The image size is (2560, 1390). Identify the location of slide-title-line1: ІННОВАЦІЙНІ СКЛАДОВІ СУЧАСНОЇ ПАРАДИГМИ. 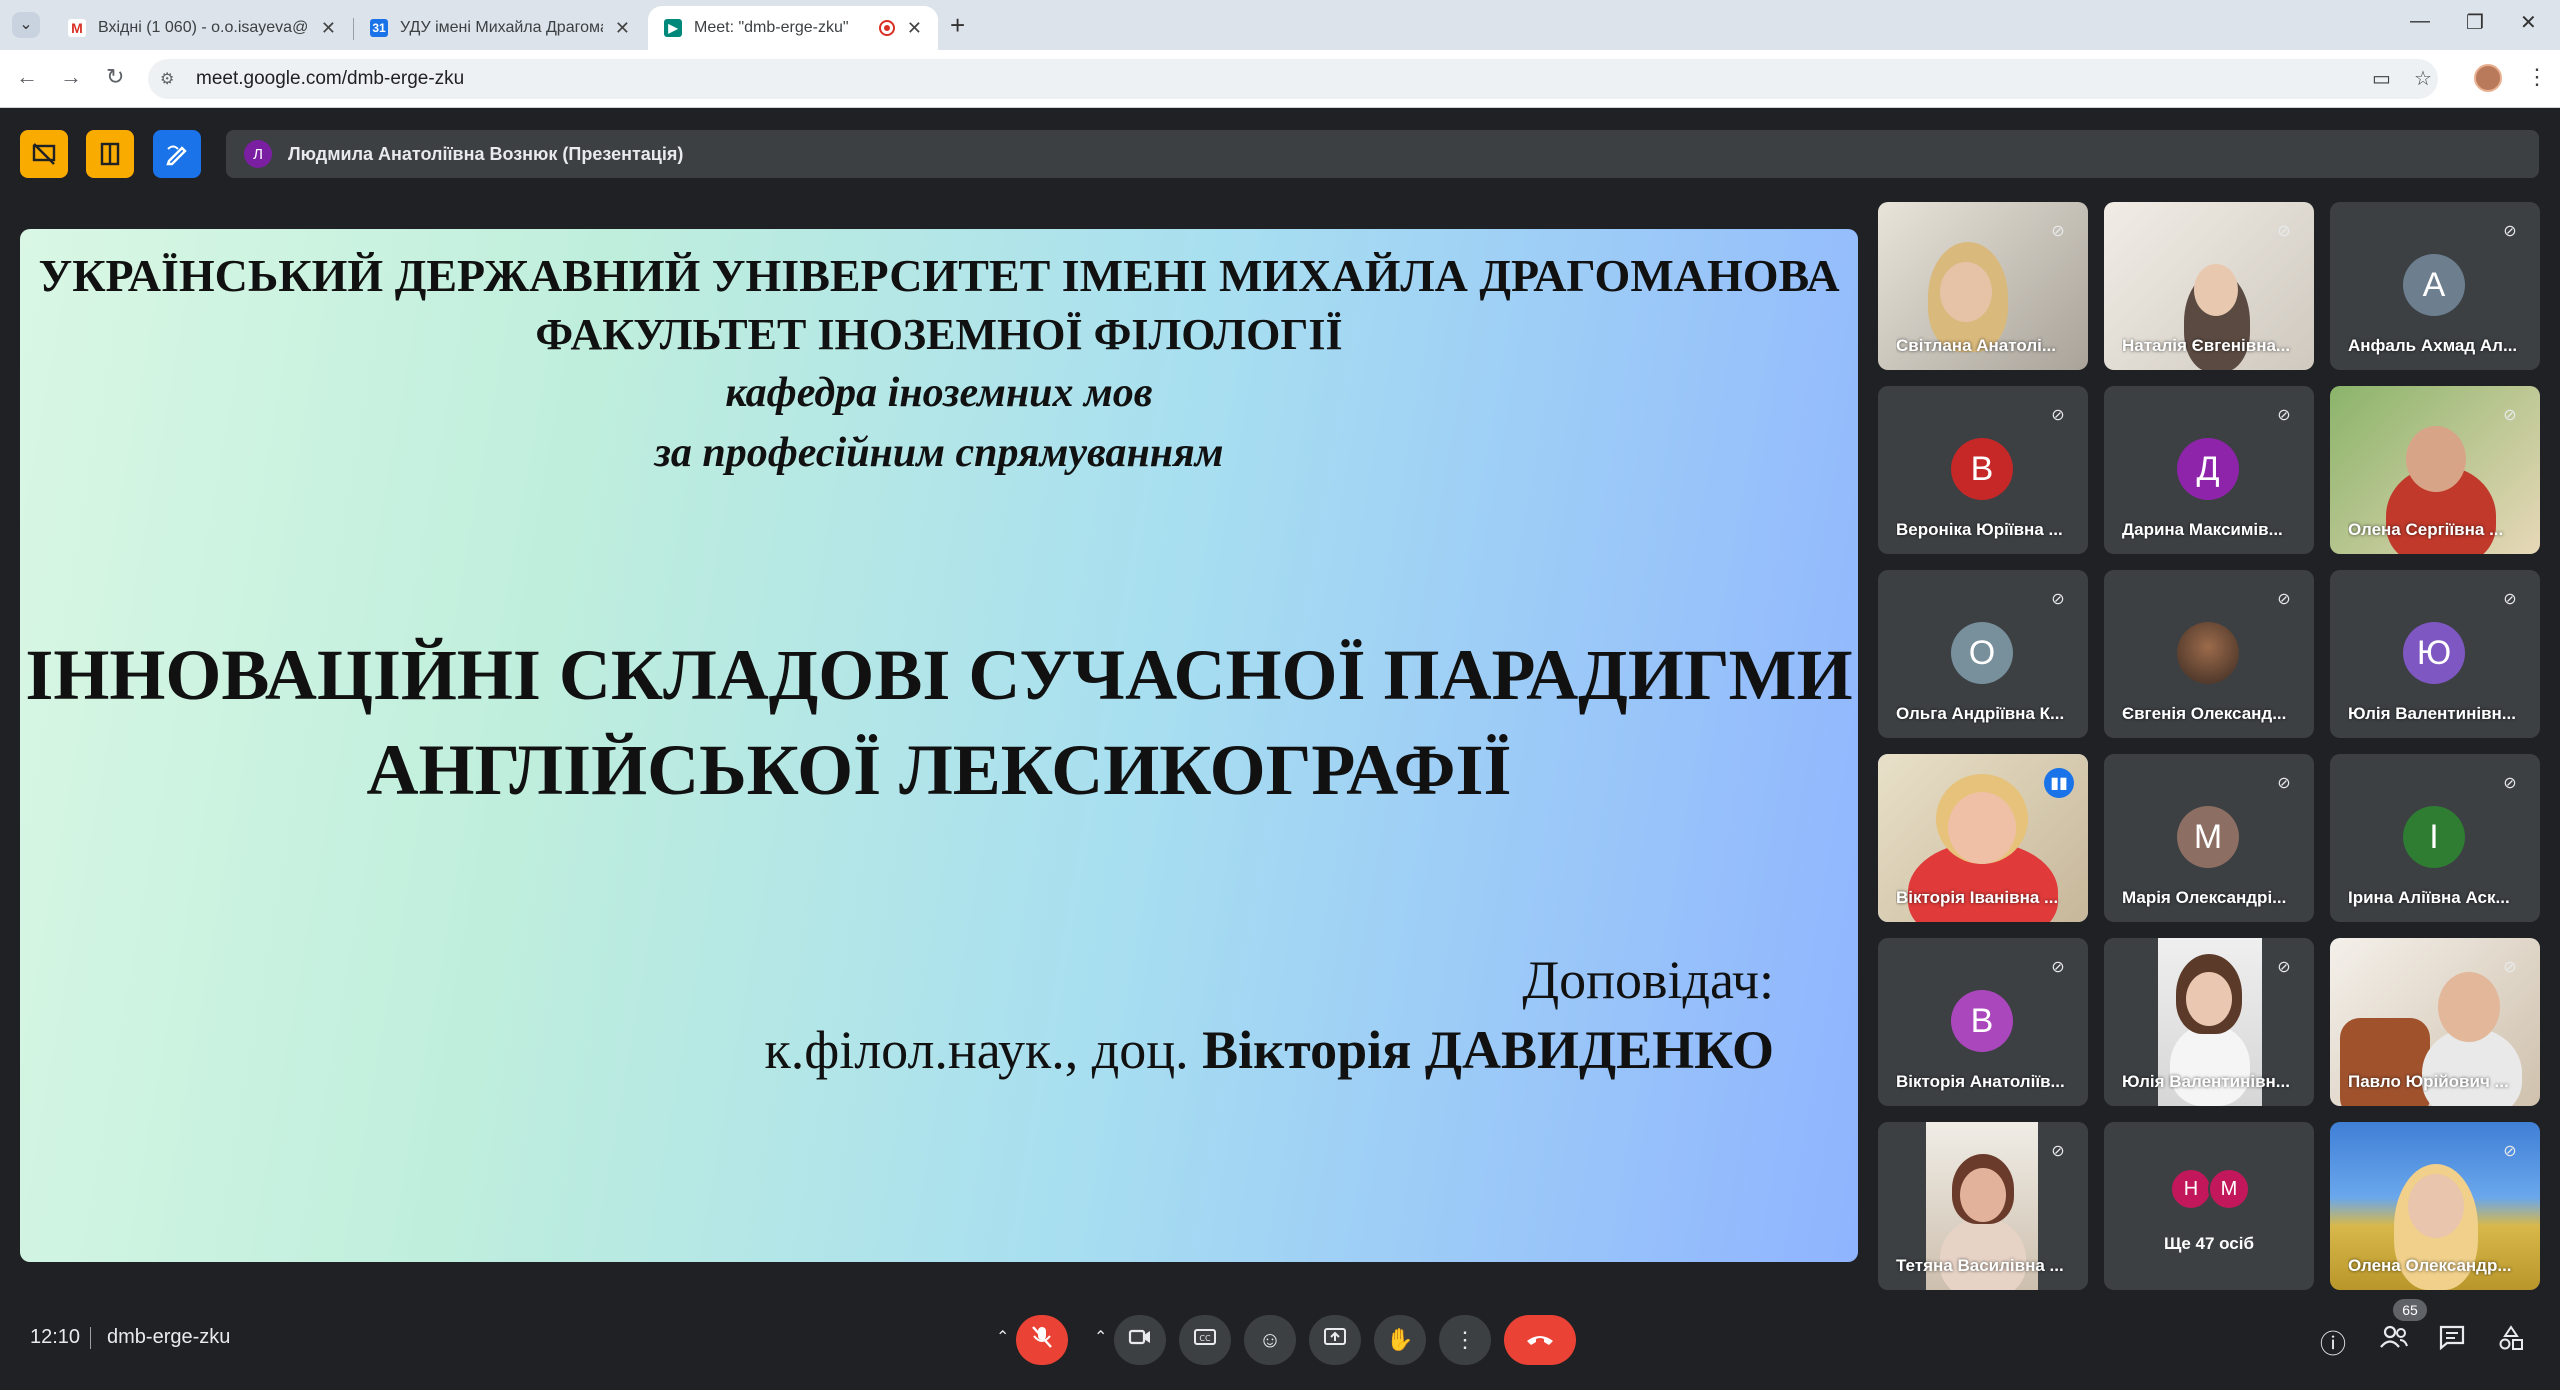
(939, 675).